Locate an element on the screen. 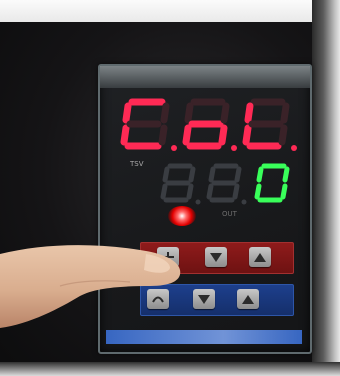 This screenshot has height=376, width=340. sv-digit-3-lit is located at coordinates (272, 183).